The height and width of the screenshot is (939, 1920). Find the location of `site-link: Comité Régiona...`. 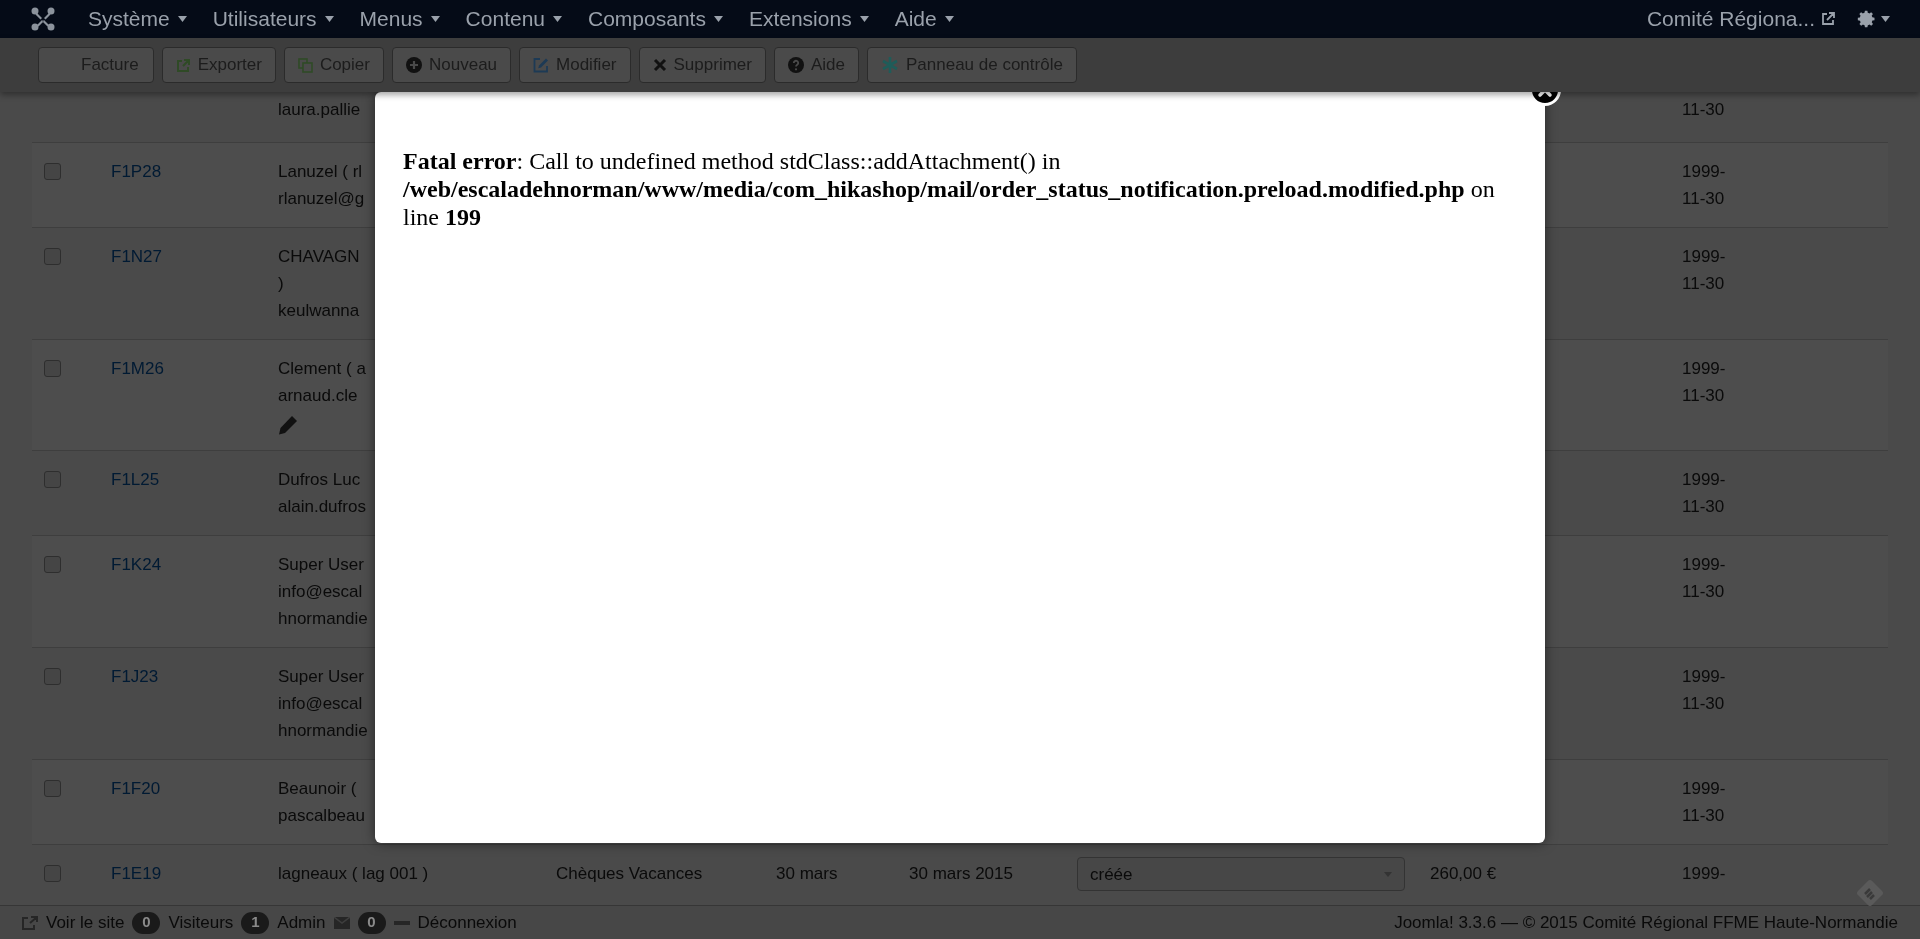

site-link: Comité Régiona... is located at coordinates (1740, 19).